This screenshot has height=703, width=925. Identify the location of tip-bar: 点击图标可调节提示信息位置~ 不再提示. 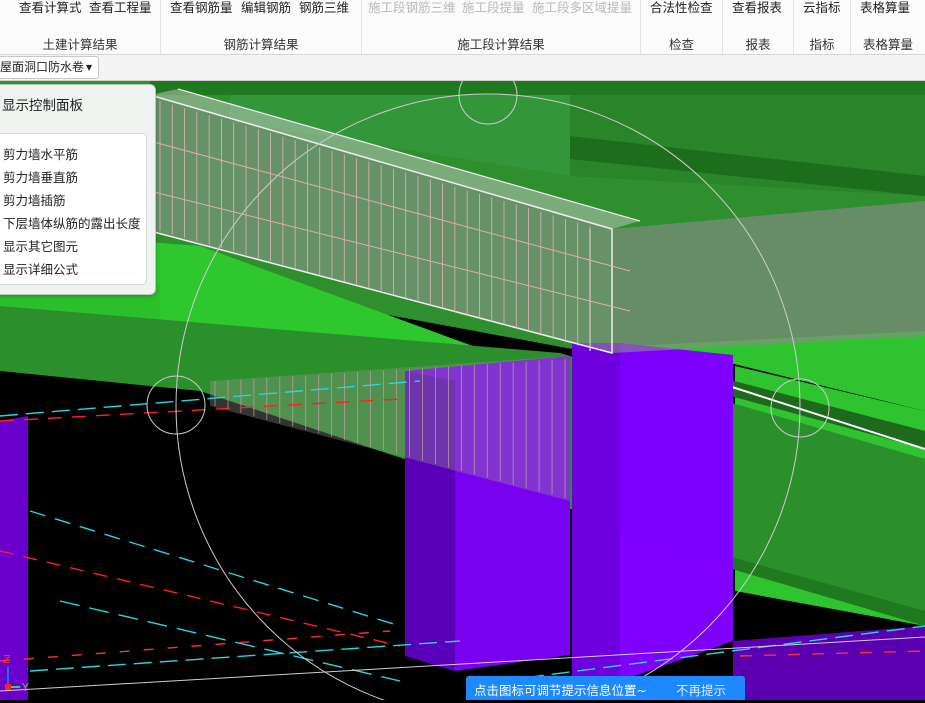
(605, 688).